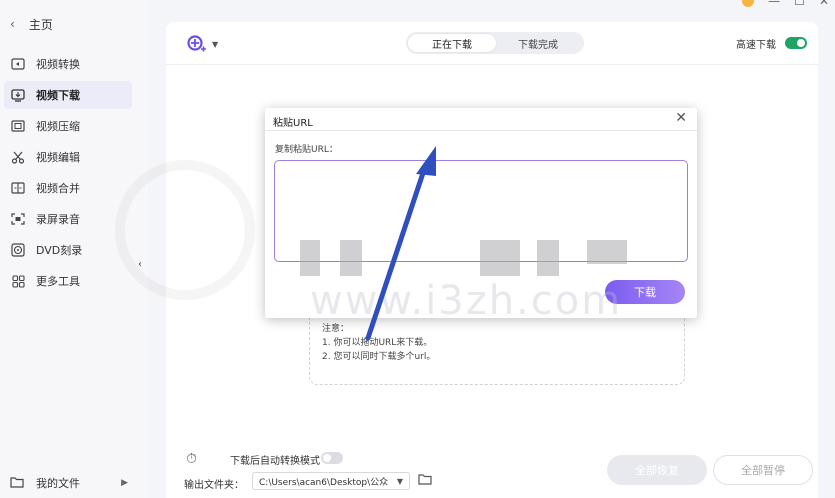 Image resolution: width=835 pixels, height=498 pixels. I want to click on header-divider, so click(492, 64).